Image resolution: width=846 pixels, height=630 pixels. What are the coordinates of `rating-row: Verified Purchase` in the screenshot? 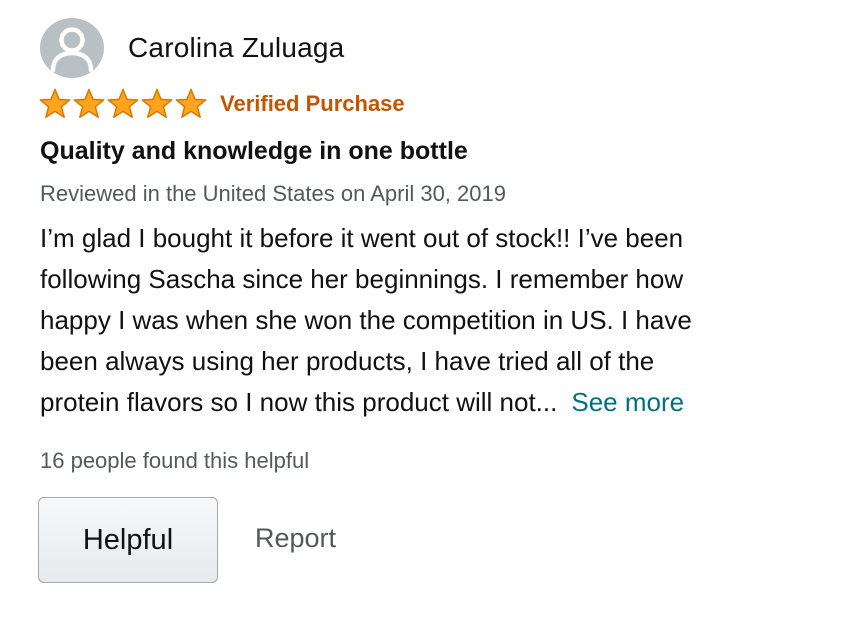 It's located at (221, 104).